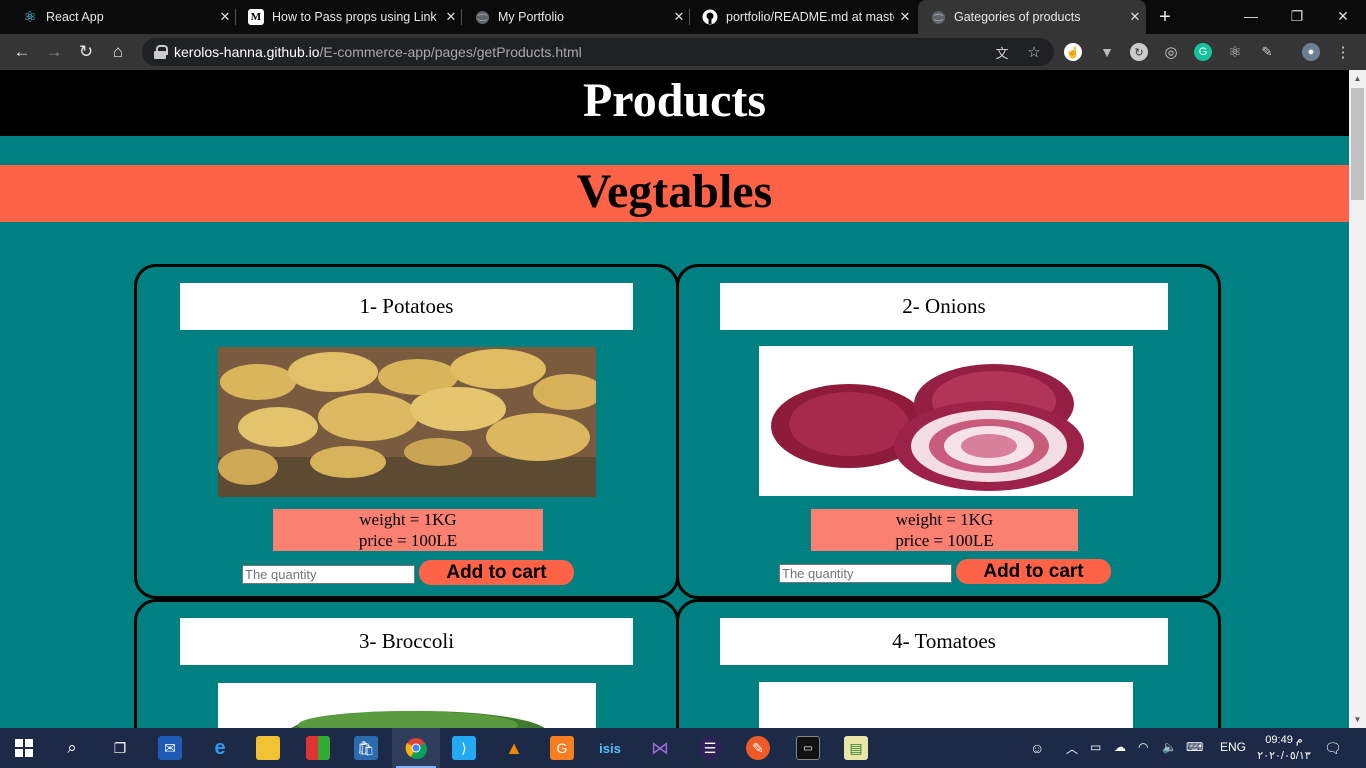  What do you see at coordinates (170, 748) in the screenshot?
I see `mail-icon: ✉` at bounding box center [170, 748].